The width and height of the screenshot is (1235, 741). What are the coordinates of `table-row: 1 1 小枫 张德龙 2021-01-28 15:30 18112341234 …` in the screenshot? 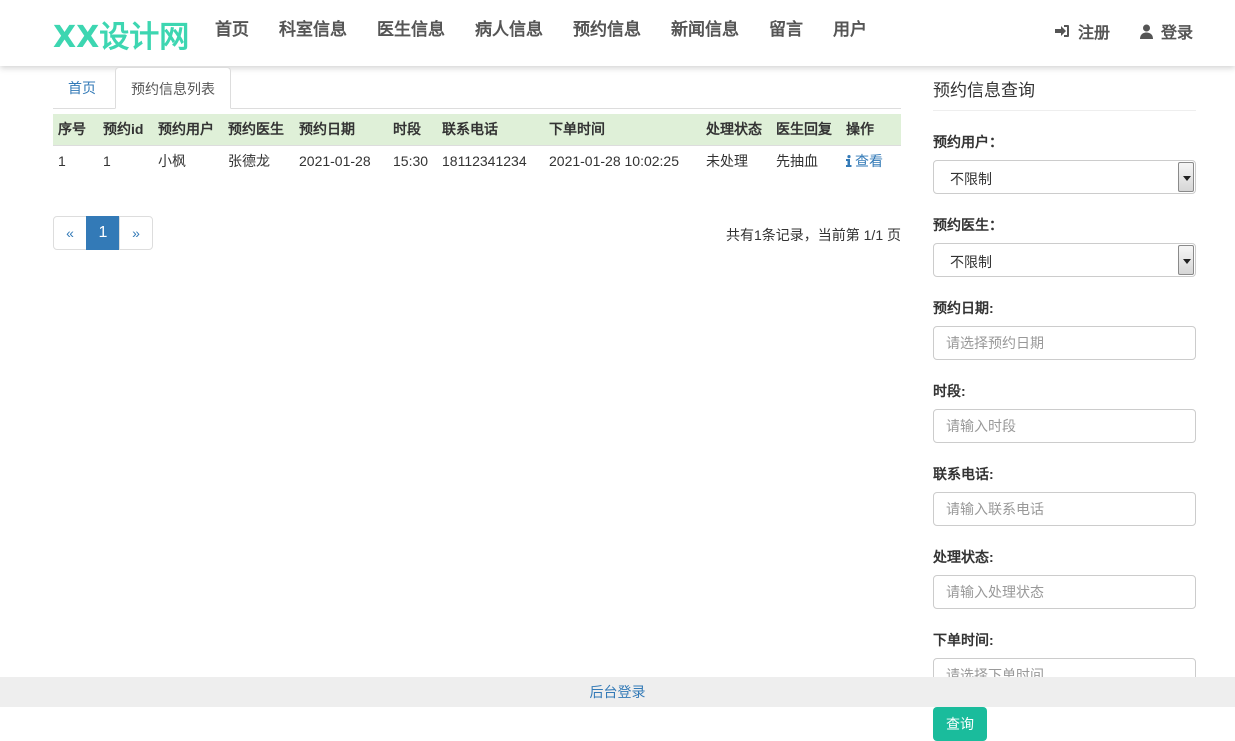 It's located at (477, 160).